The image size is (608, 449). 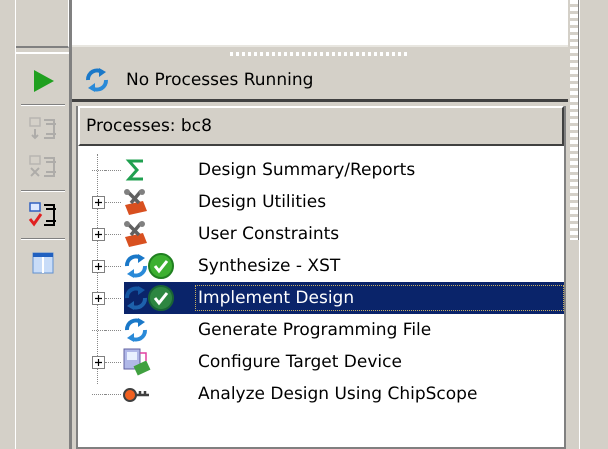 I want to click on process-item: Configure Target Device, so click(x=302, y=362).